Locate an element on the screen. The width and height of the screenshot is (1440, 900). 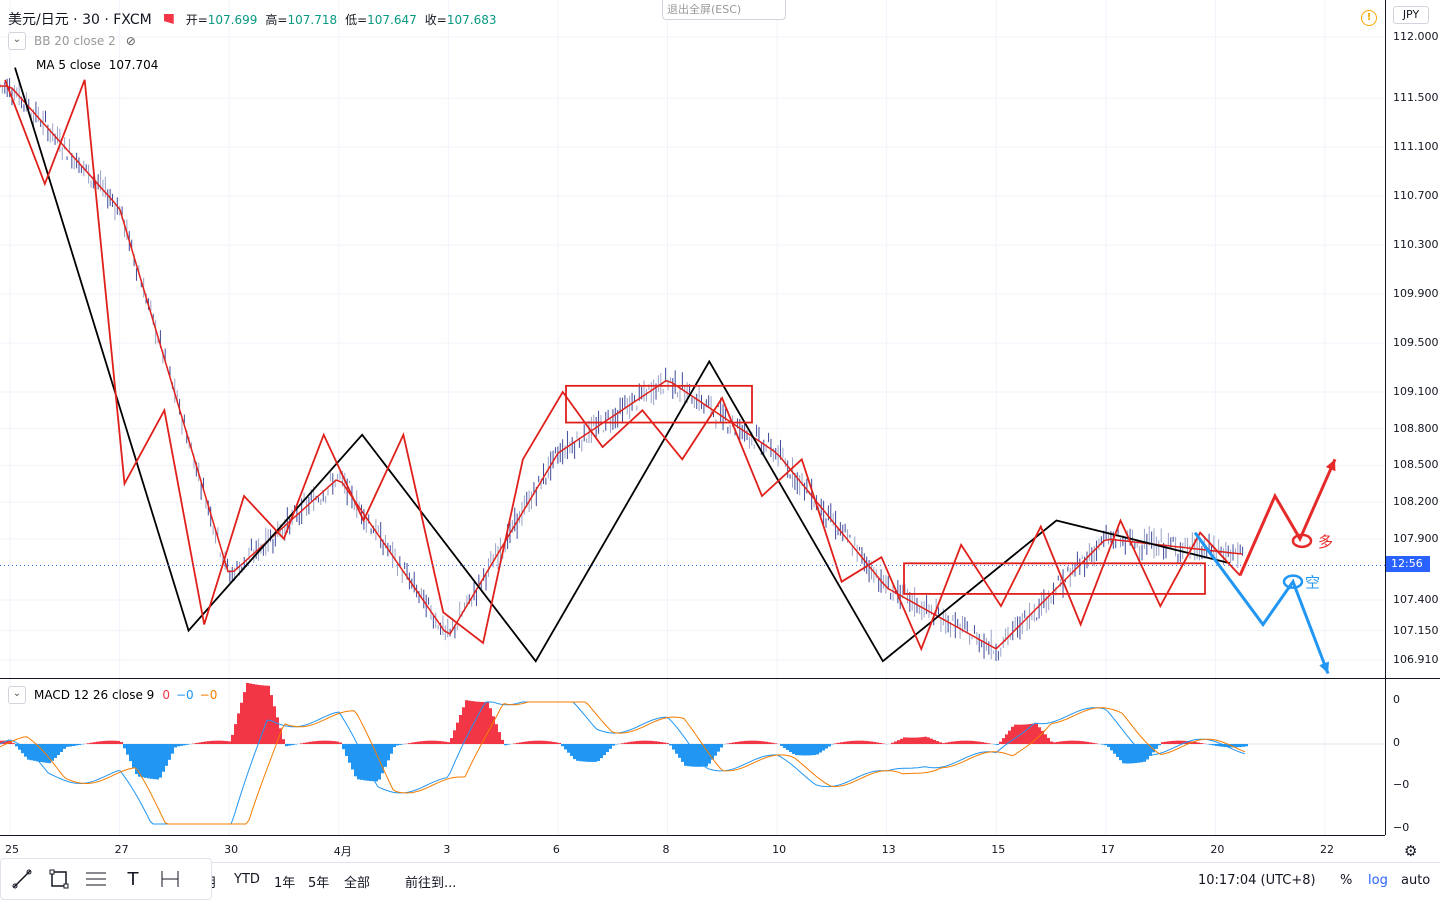
symbol-title: 美元/日元 · 30 · FXCM is located at coordinates (80, 19).